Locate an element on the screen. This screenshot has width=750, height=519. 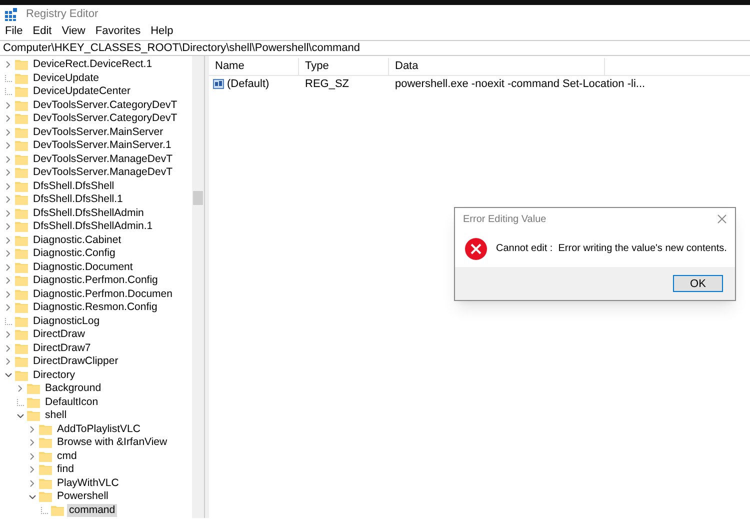
tree-item: shell is located at coordinates (56, 415).